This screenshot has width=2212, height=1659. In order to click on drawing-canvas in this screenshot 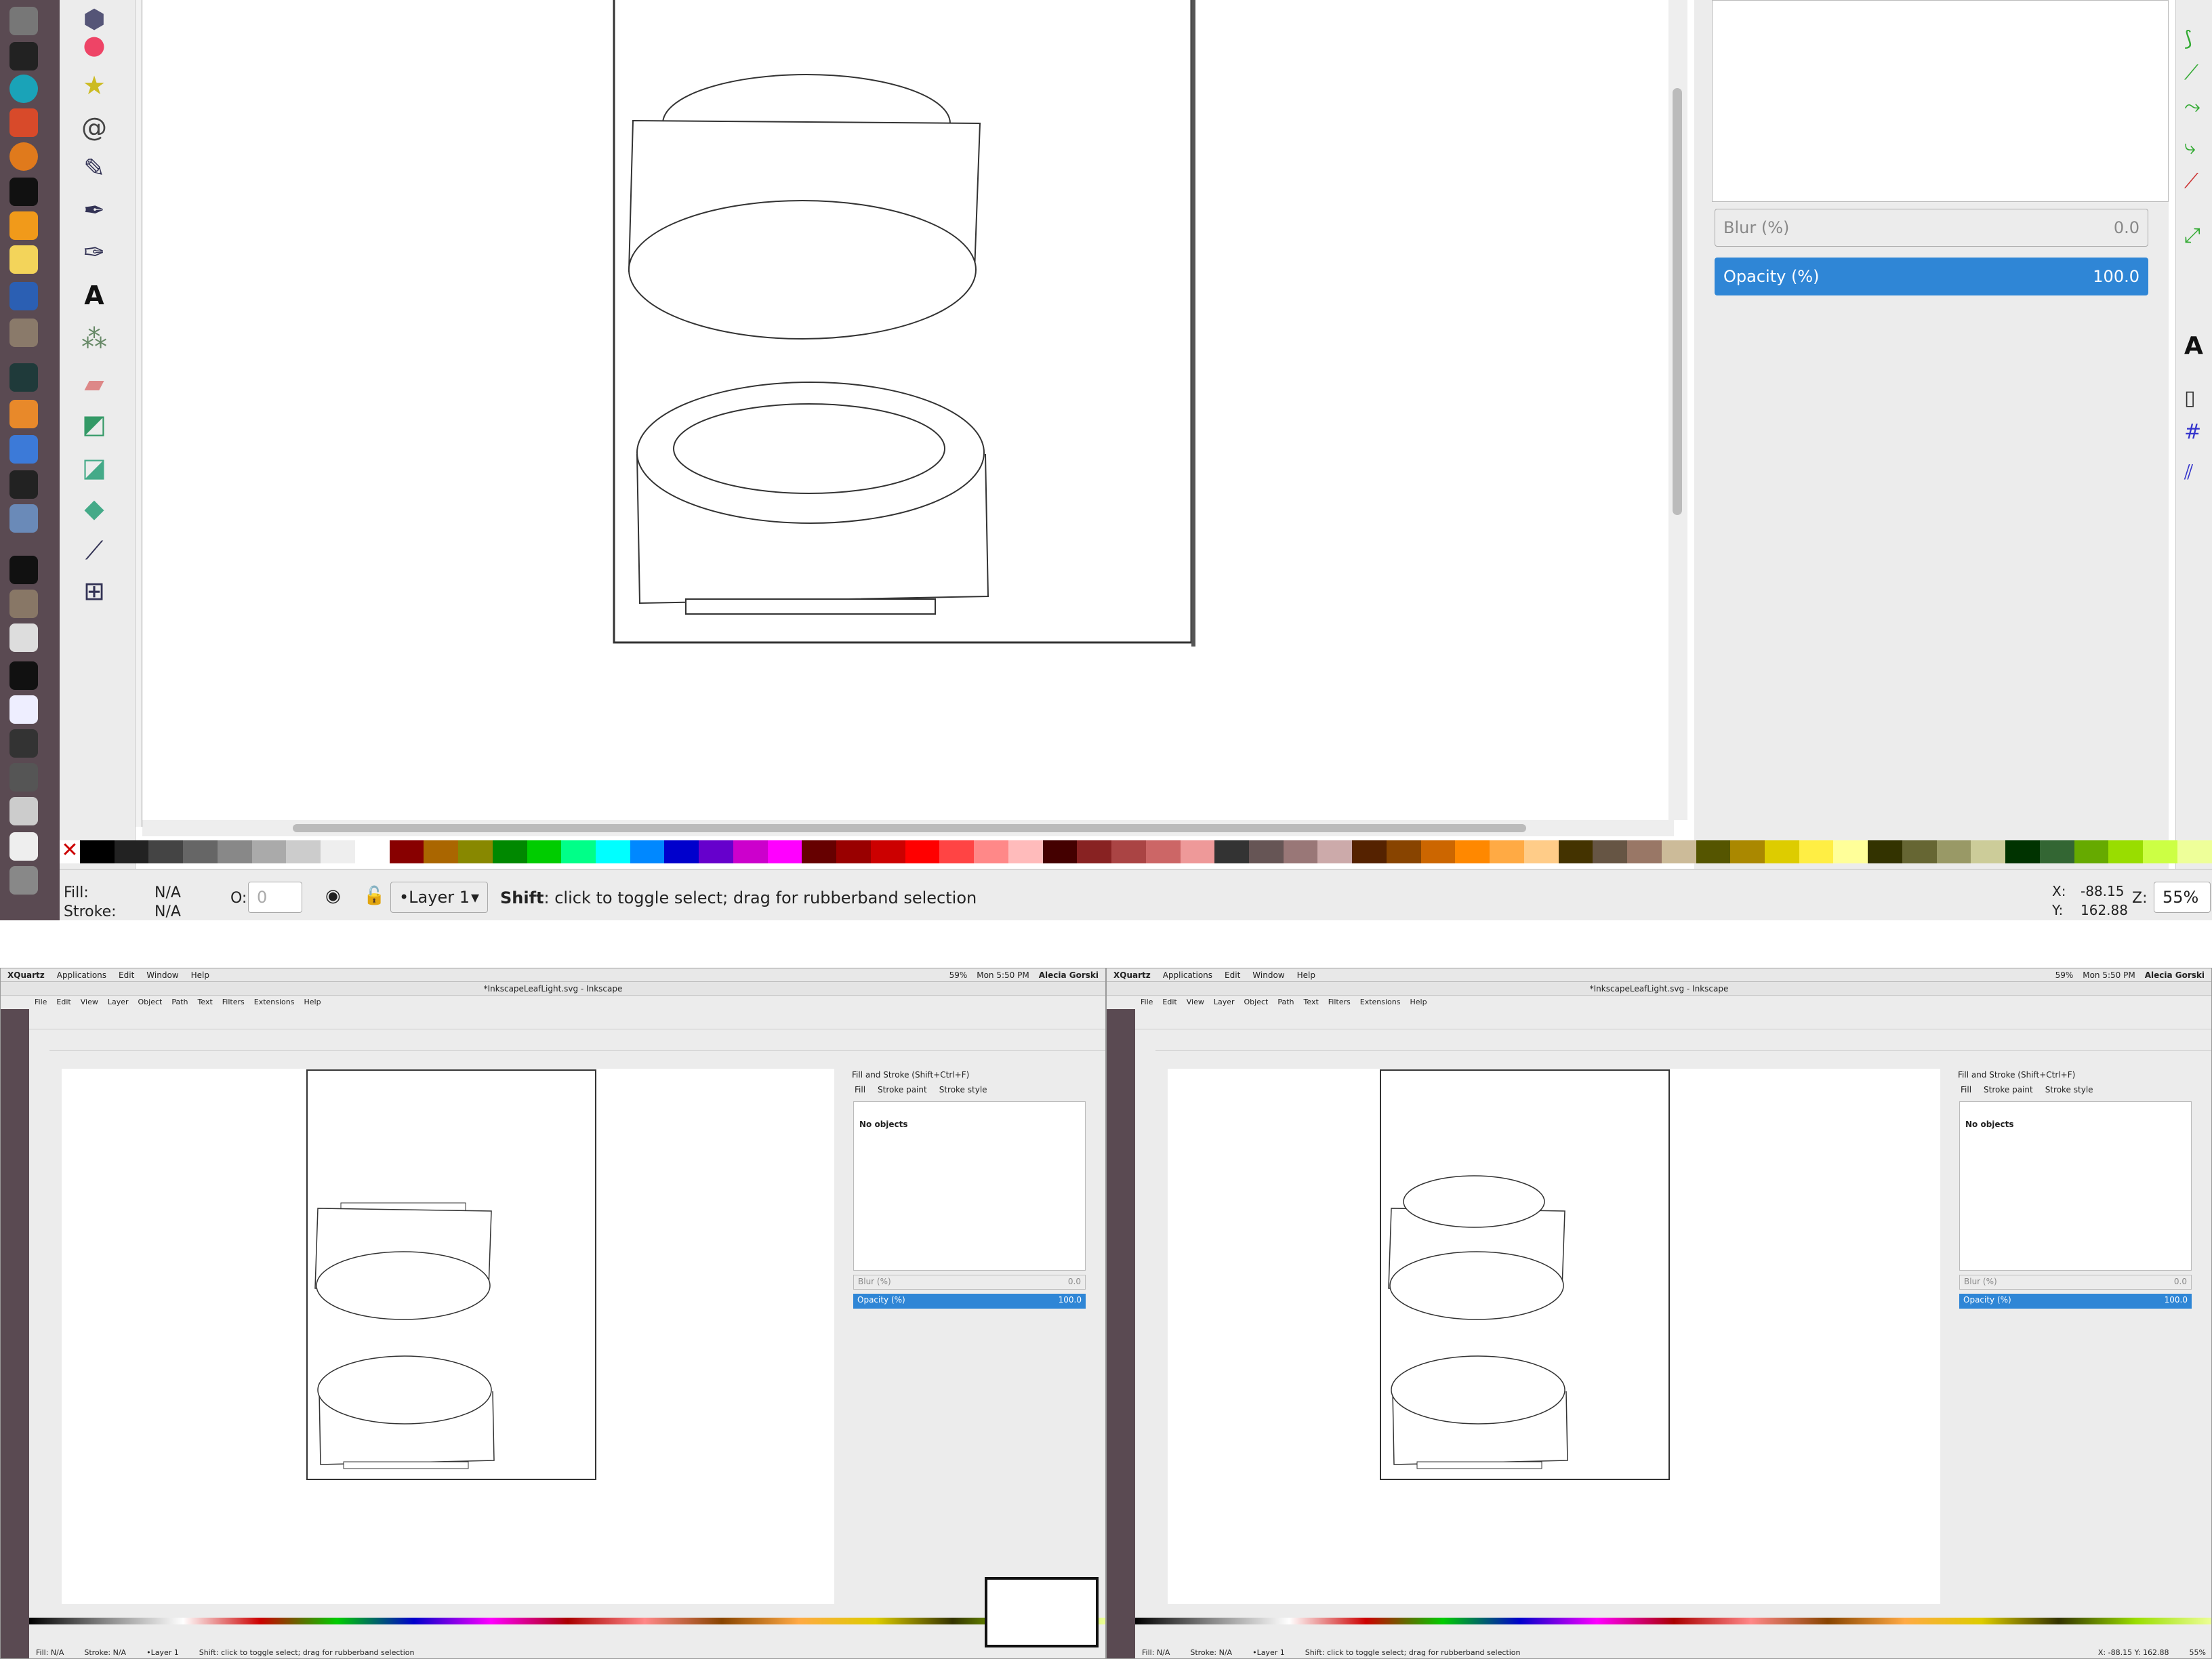, I will do `click(448, 1336)`.